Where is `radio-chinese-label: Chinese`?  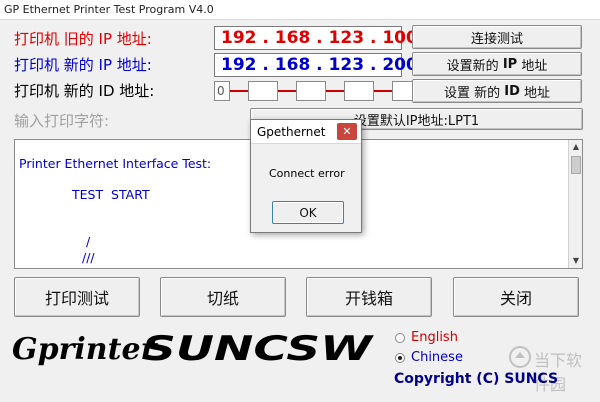
radio-chinese-label: Chinese is located at coordinates (437, 357).